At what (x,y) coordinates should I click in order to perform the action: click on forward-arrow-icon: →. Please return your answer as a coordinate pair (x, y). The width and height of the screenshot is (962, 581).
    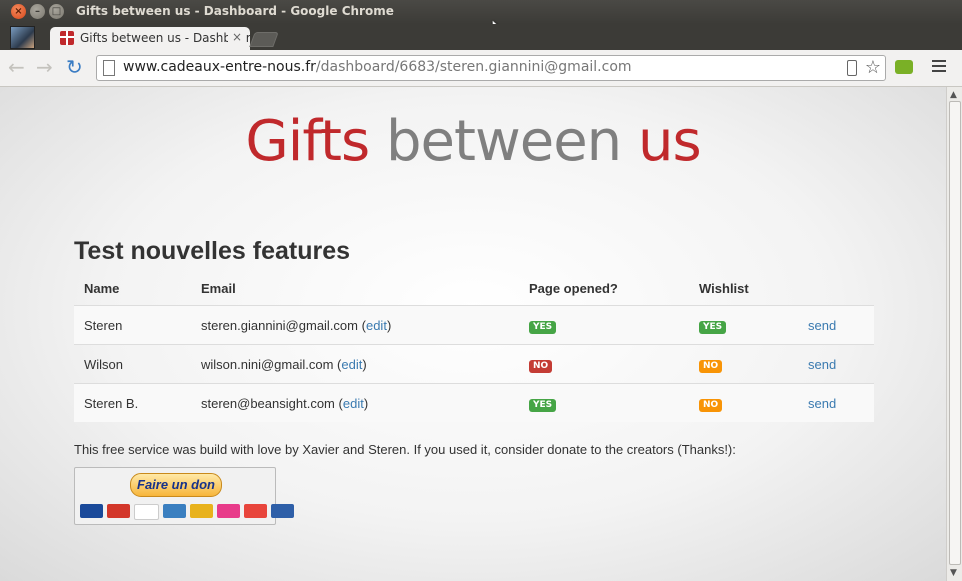
    Looking at the image, I should click on (44, 67).